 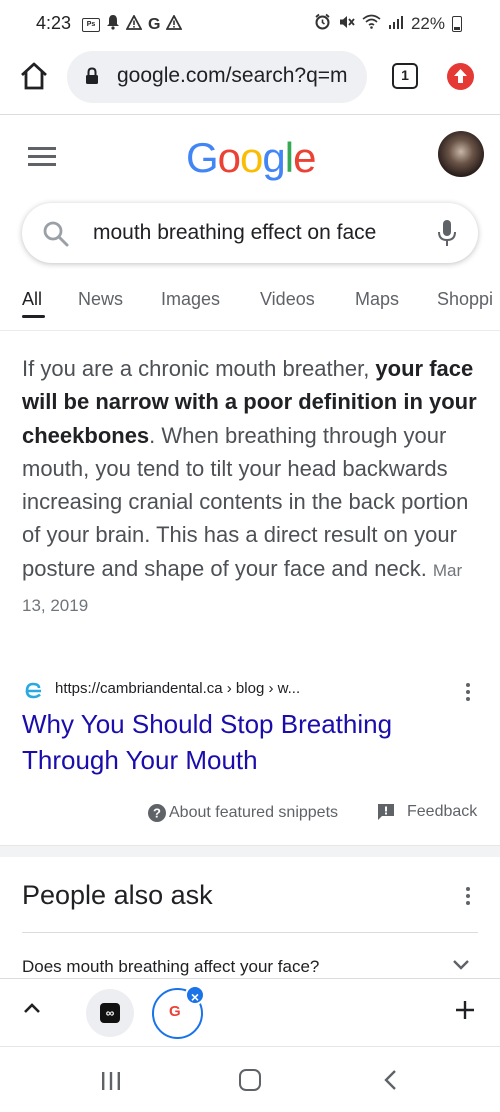 What do you see at coordinates (386, 812) in the screenshot?
I see `feedback-icon` at bounding box center [386, 812].